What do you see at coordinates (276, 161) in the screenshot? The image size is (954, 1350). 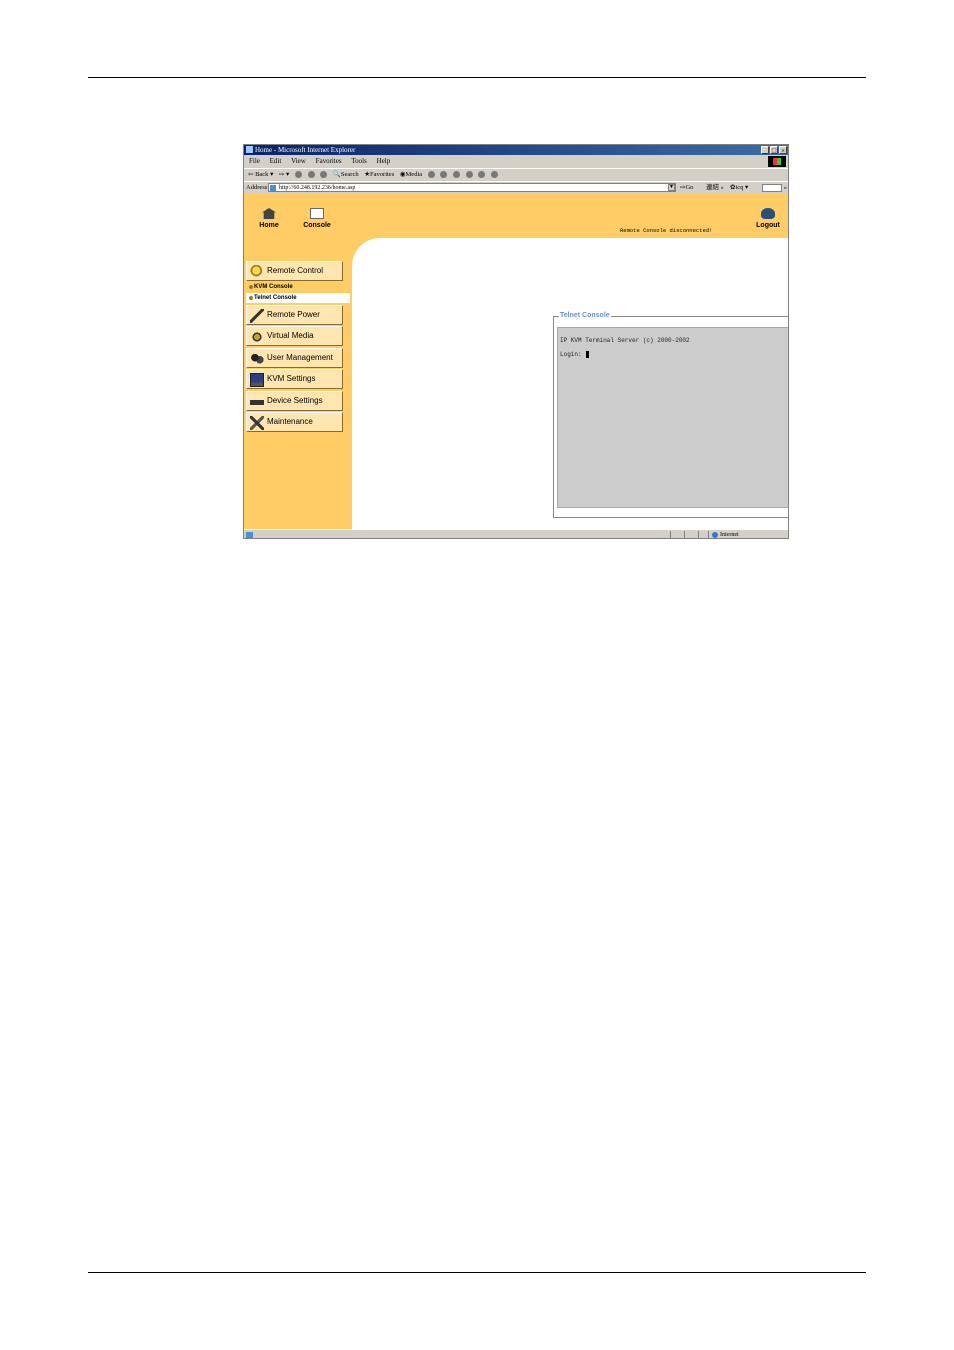 I see `menu-edit: Edit` at bounding box center [276, 161].